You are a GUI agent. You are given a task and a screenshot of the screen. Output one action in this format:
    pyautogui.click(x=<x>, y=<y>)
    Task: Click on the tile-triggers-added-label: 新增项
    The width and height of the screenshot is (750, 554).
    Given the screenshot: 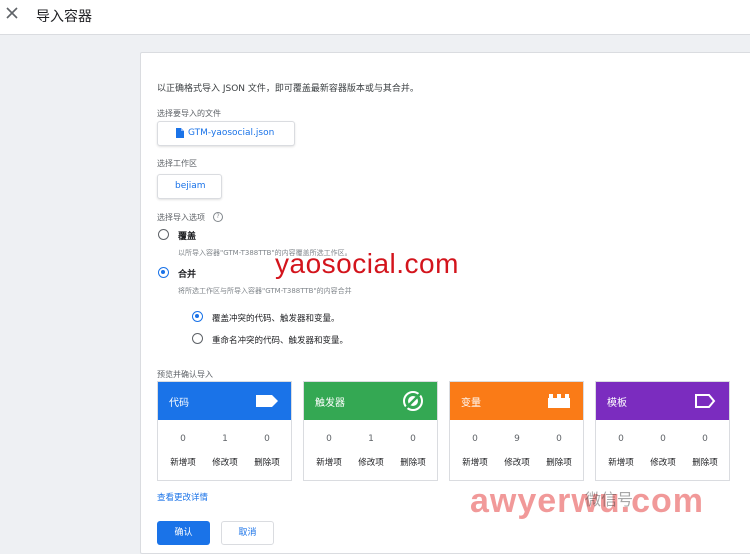 What is the action you would take?
    pyautogui.click(x=329, y=463)
    